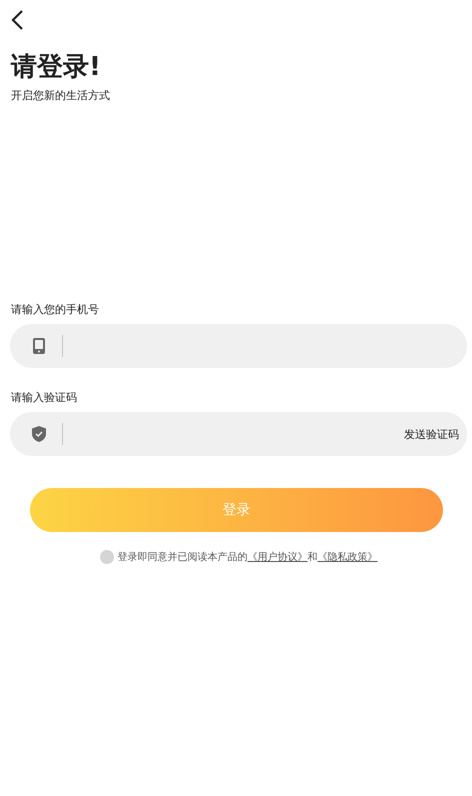  Describe the element at coordinates (39, 346) in the screenshot. I see `phone-icon` at that location.